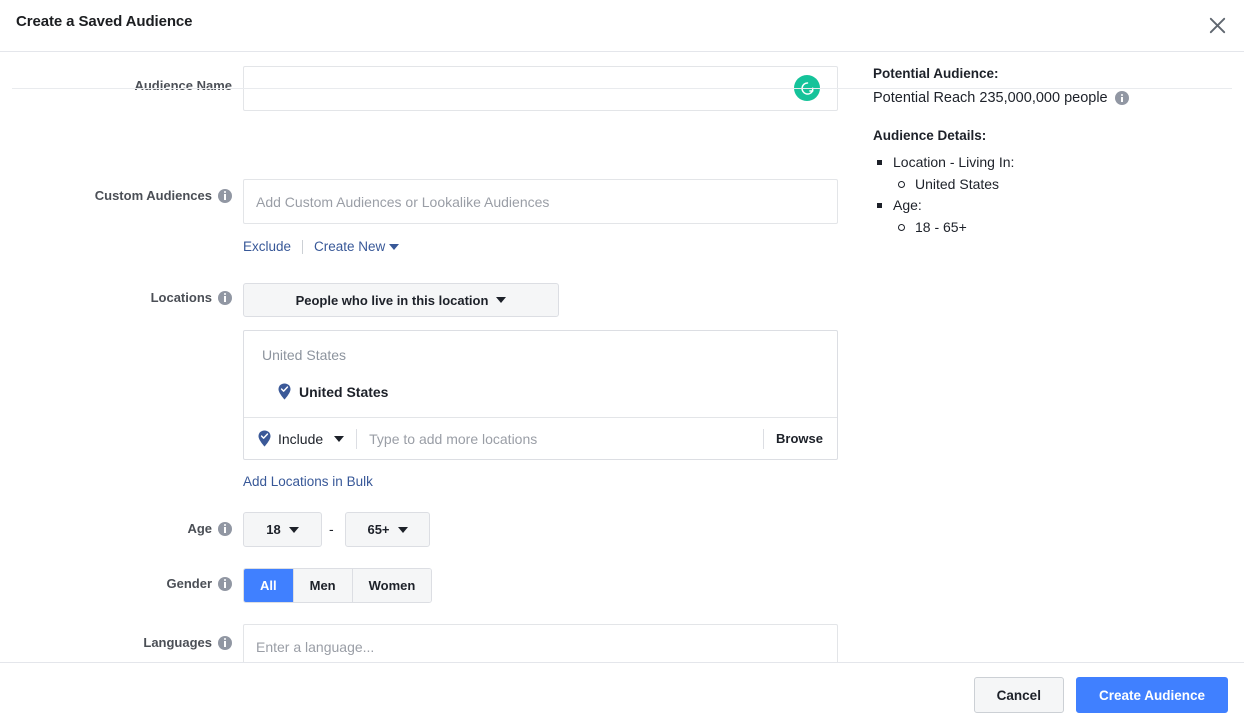 The height and width of the screenshot is (728, 1244). What do you see at coordinates (1053, 98) in the screenshot?
I see `potential-reach-text: Potential Reach 235,000,000 people` at bounding box center [1053, 98].